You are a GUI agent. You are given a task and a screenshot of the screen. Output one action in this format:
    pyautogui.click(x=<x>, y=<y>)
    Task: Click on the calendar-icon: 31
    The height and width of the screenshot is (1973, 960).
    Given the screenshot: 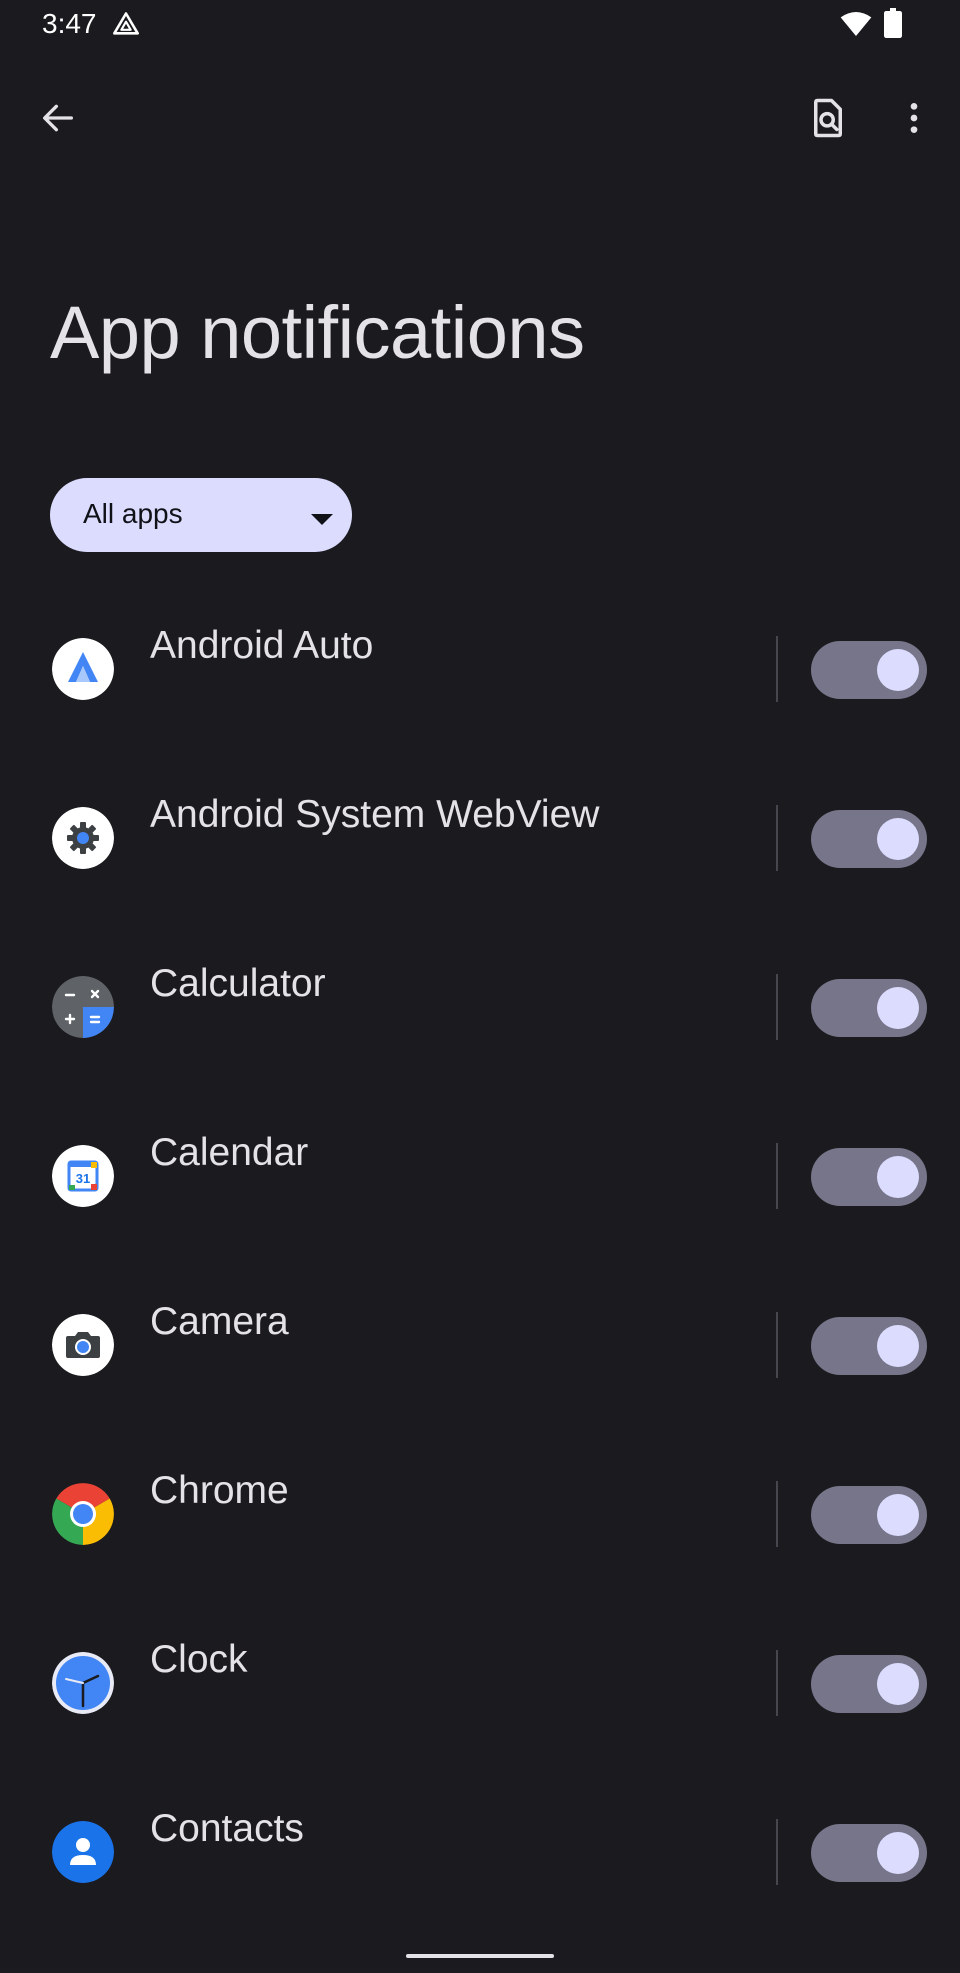 What is the action you would take?
    pyautogui.click(x=83, y=1176)
    